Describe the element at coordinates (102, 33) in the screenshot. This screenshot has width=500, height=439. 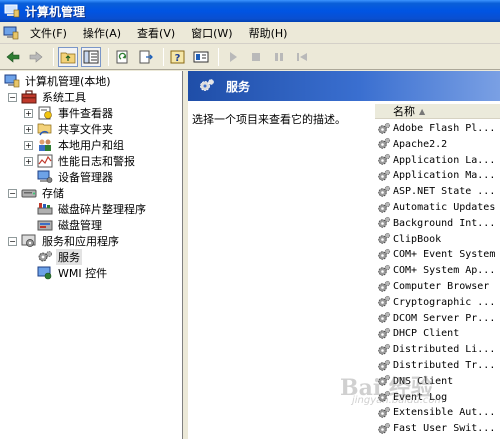
I see `menu-action: 操作(A)` at that location.